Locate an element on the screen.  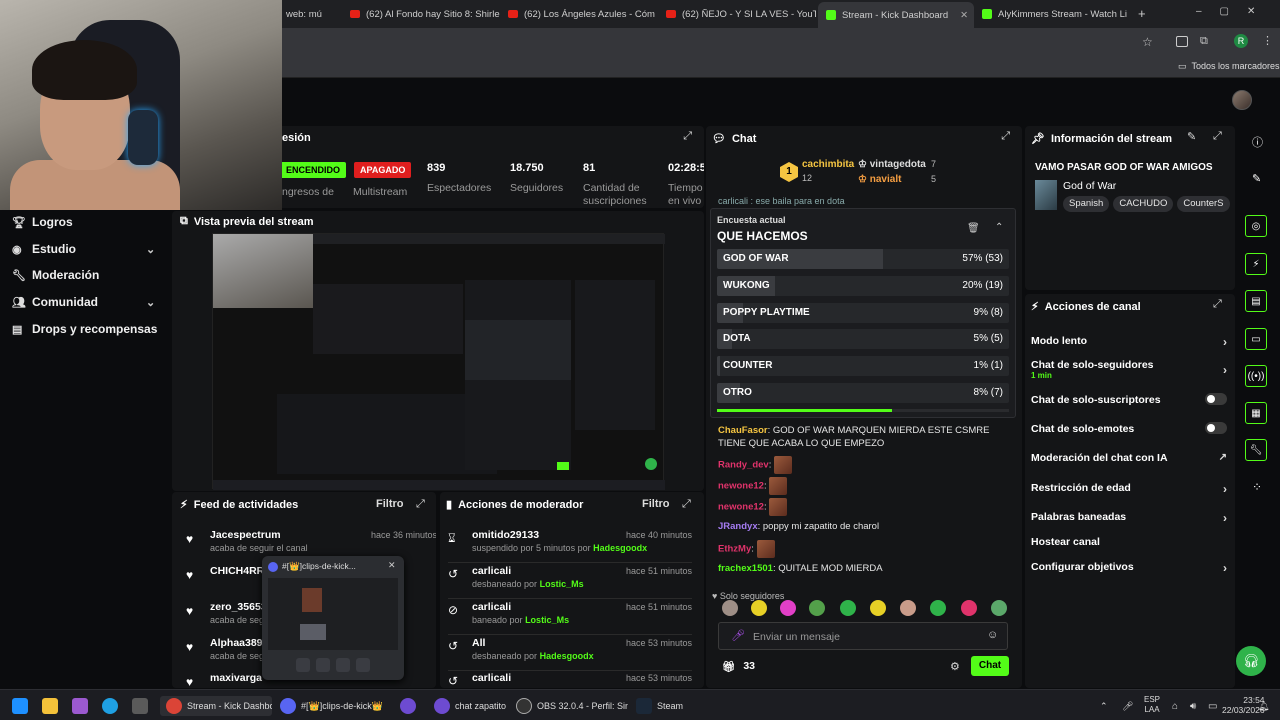
chat-input: 🎤︎ Enviar un mensaje ☺ is located at coordinates (863, 636).